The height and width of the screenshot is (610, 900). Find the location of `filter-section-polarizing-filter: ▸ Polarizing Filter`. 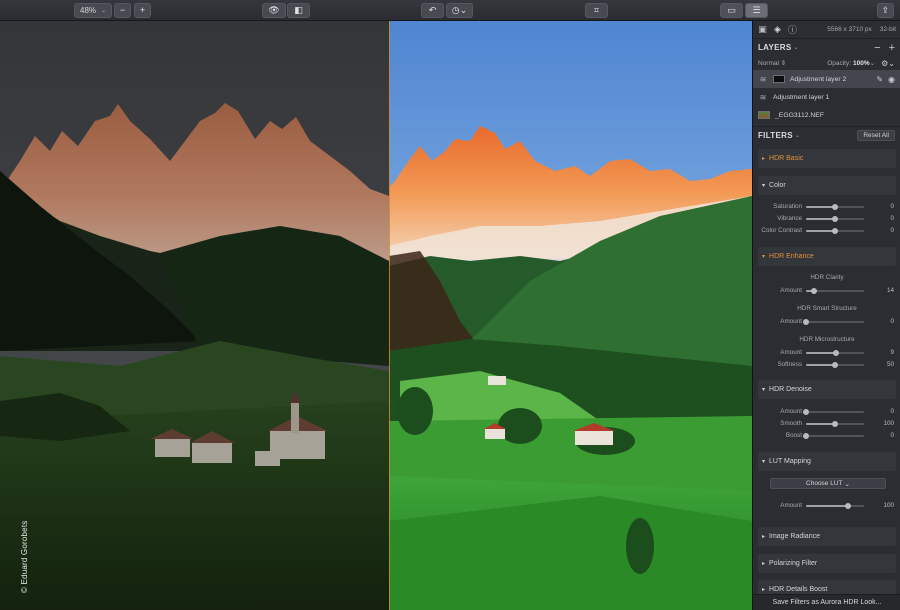

filter-section-polarizing-filter: ▸ Polarizing Filter is located at coordinates (827, 563).